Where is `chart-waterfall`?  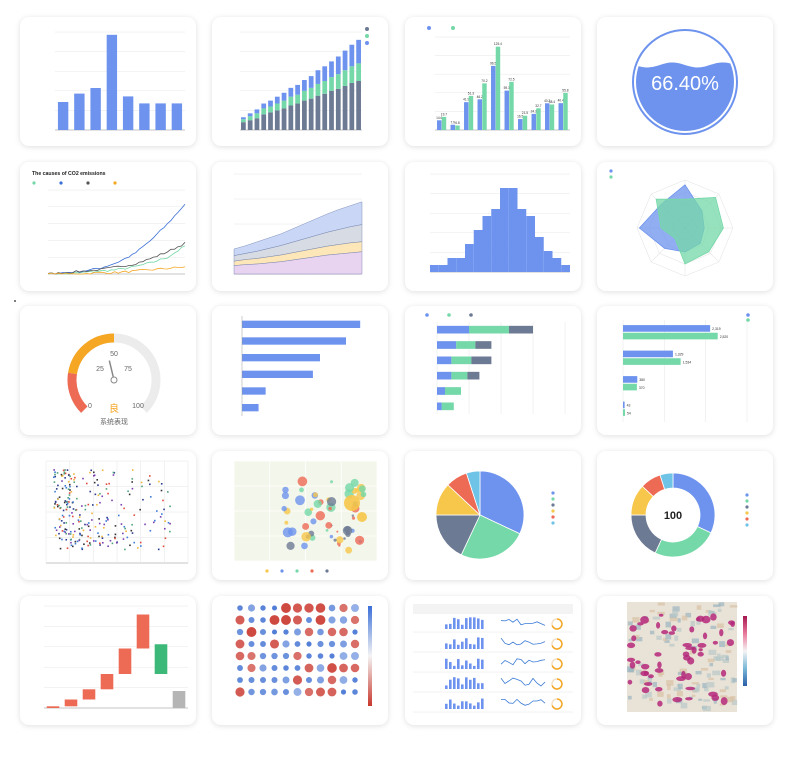
chart-waterfall is located at coordinates (108, 660).